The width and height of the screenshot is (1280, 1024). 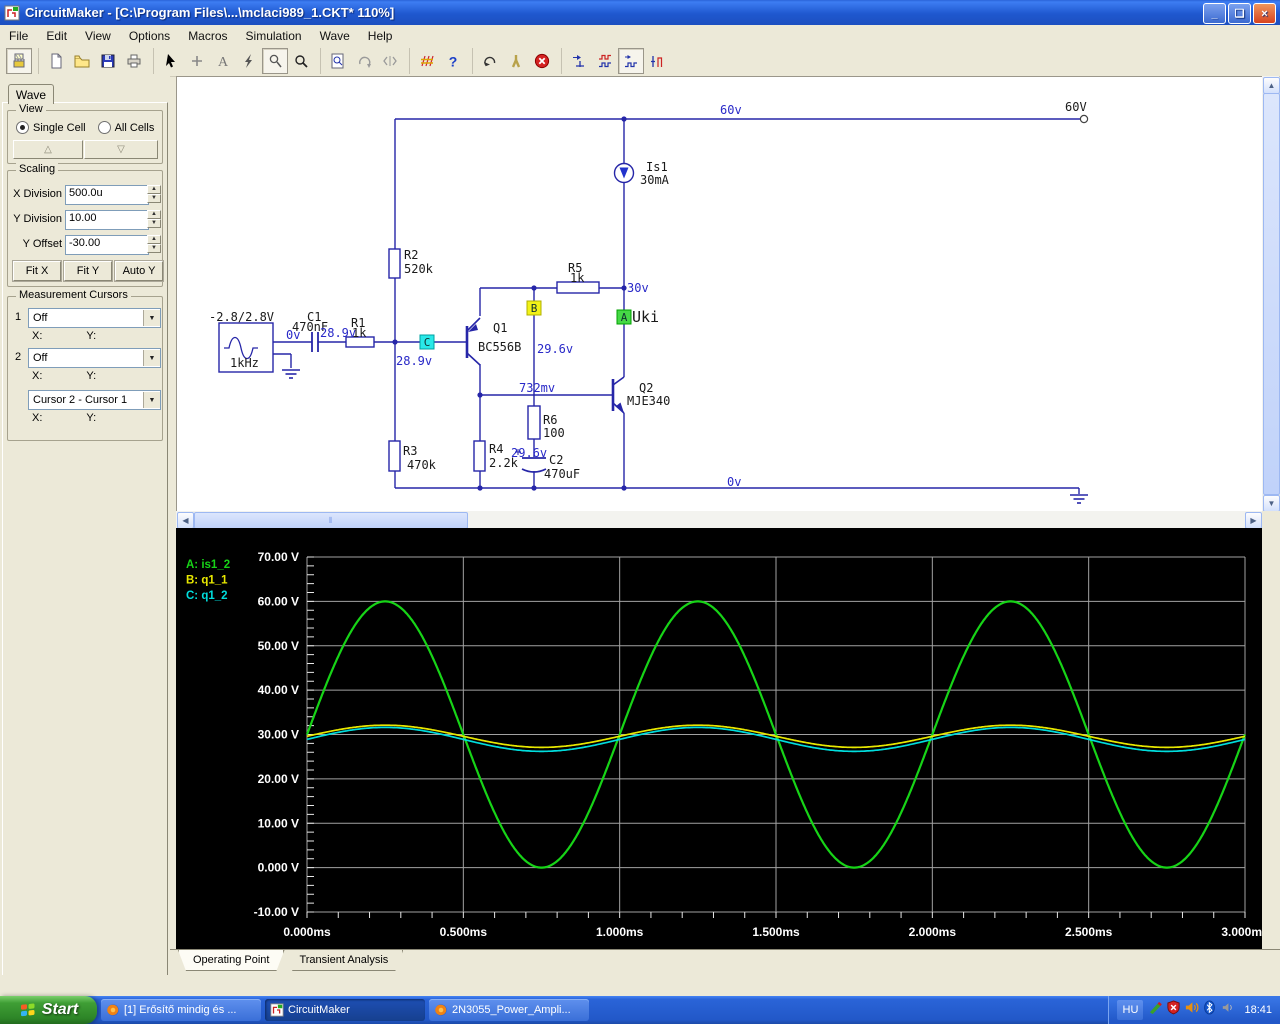 What do you see at coordinates (42, 244) in the screenshot?
I see `y-offset-label: Y Offset` at bounding box center [42, 244].